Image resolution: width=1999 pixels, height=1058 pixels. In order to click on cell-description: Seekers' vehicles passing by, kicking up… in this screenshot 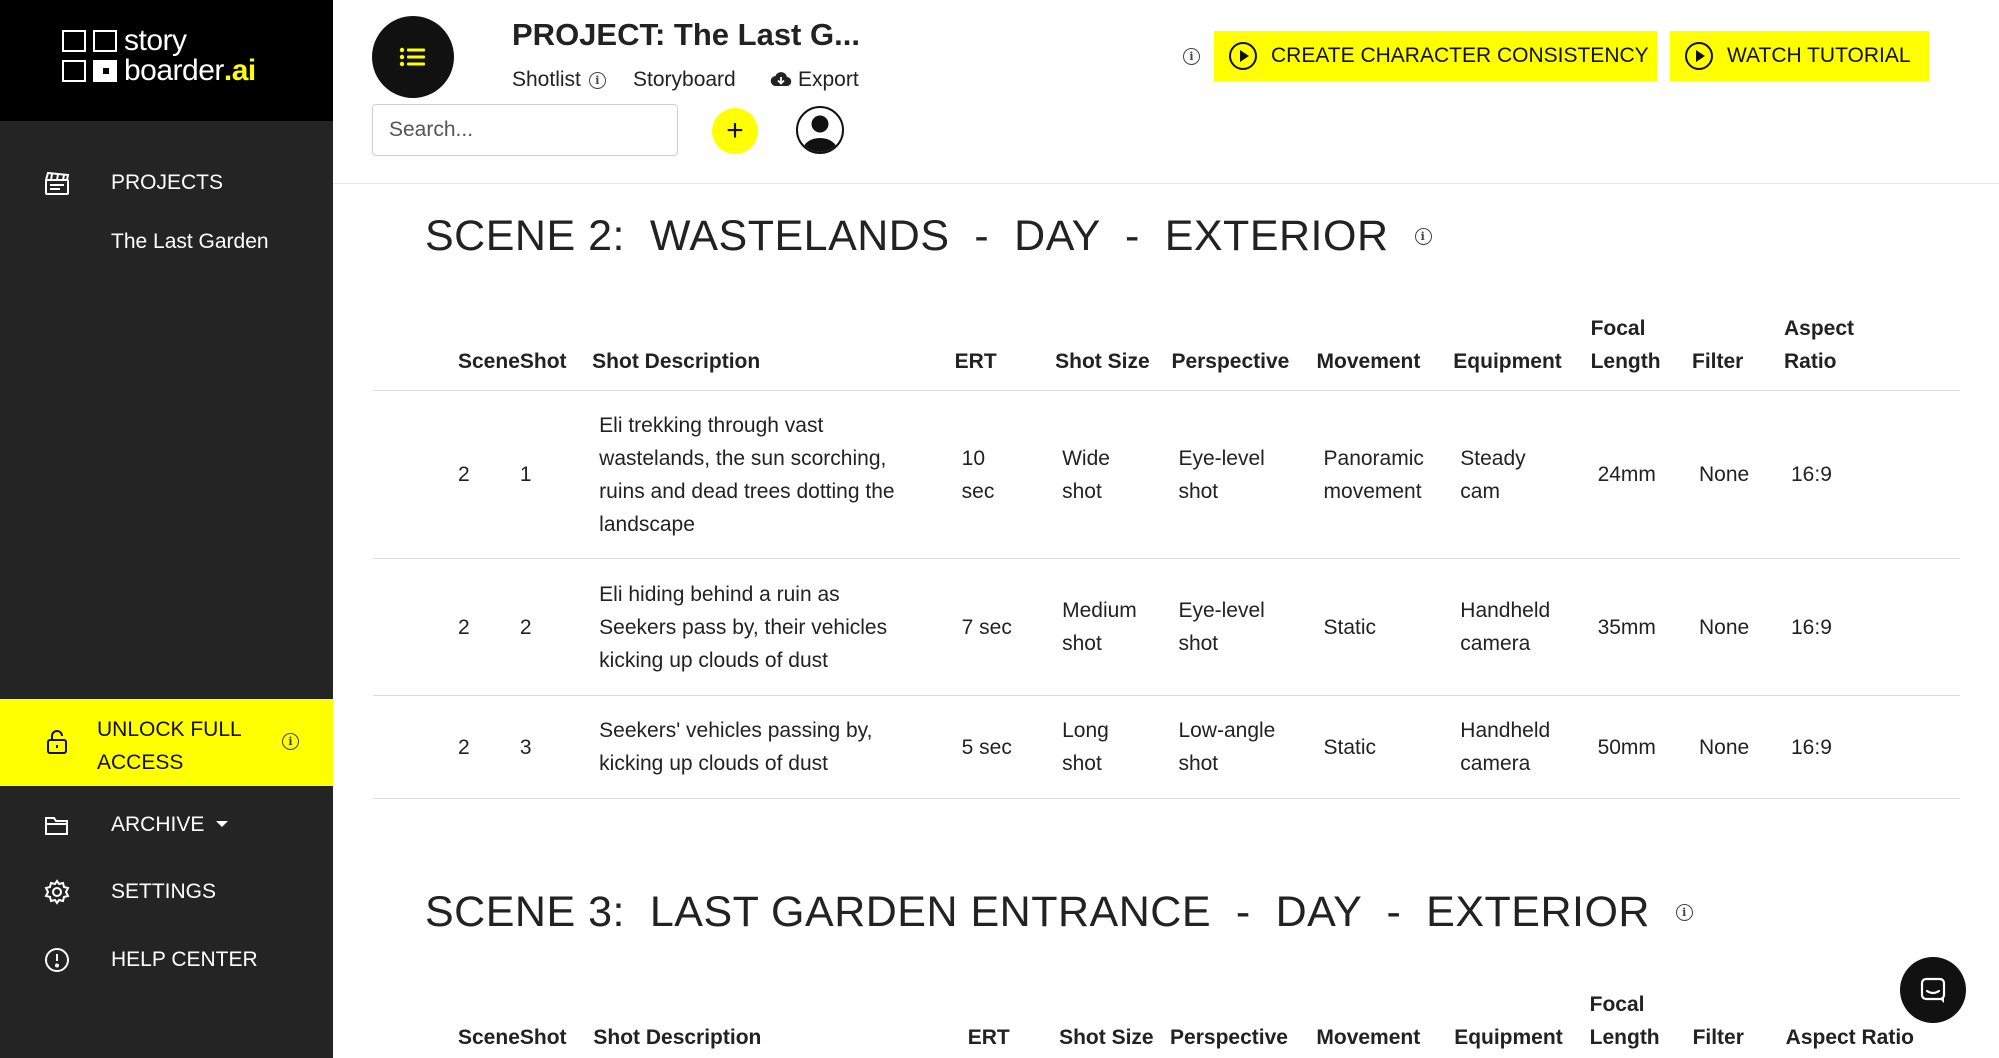, I will do `click(773, 747)`.